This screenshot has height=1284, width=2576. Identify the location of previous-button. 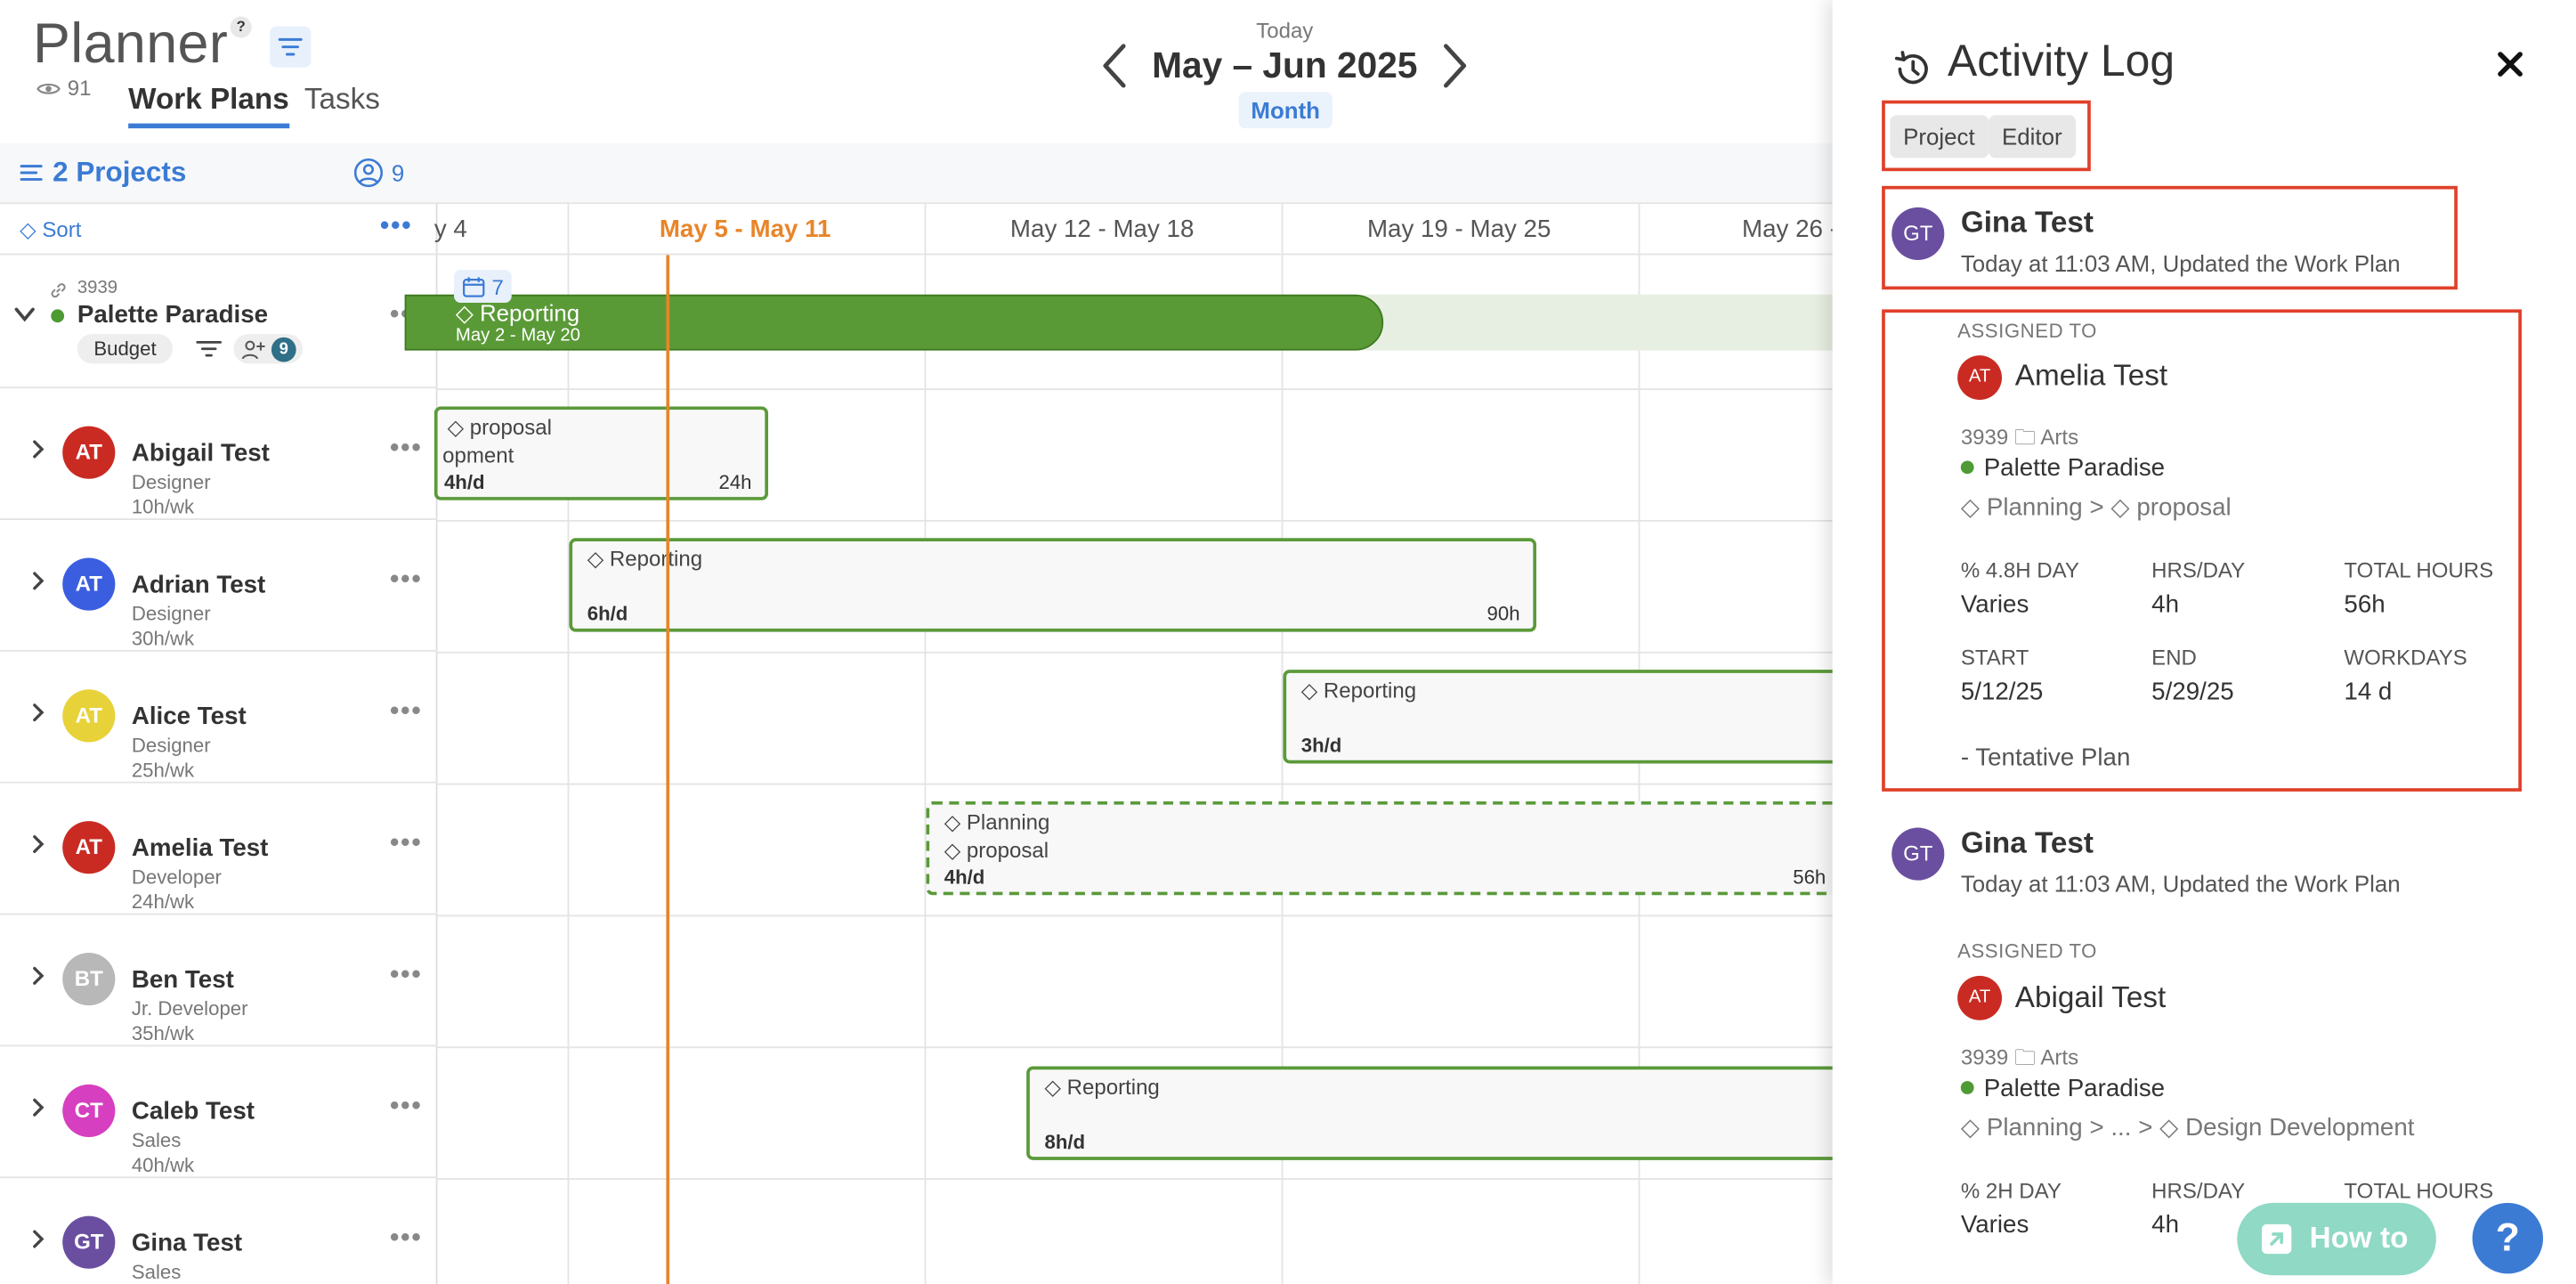
(1115, 65).